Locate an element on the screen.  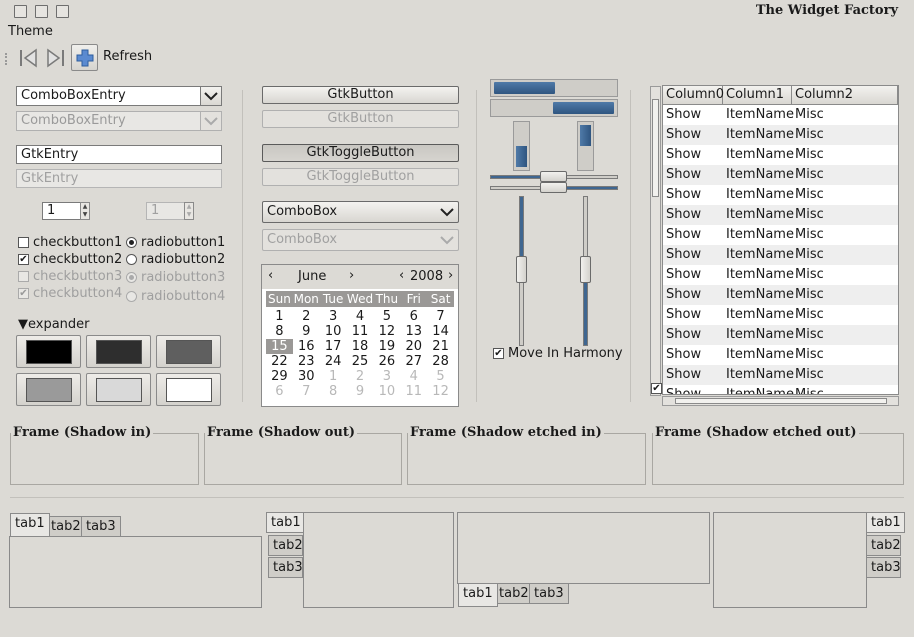
calendar-day: 9 is located at coordinates (360, 391).